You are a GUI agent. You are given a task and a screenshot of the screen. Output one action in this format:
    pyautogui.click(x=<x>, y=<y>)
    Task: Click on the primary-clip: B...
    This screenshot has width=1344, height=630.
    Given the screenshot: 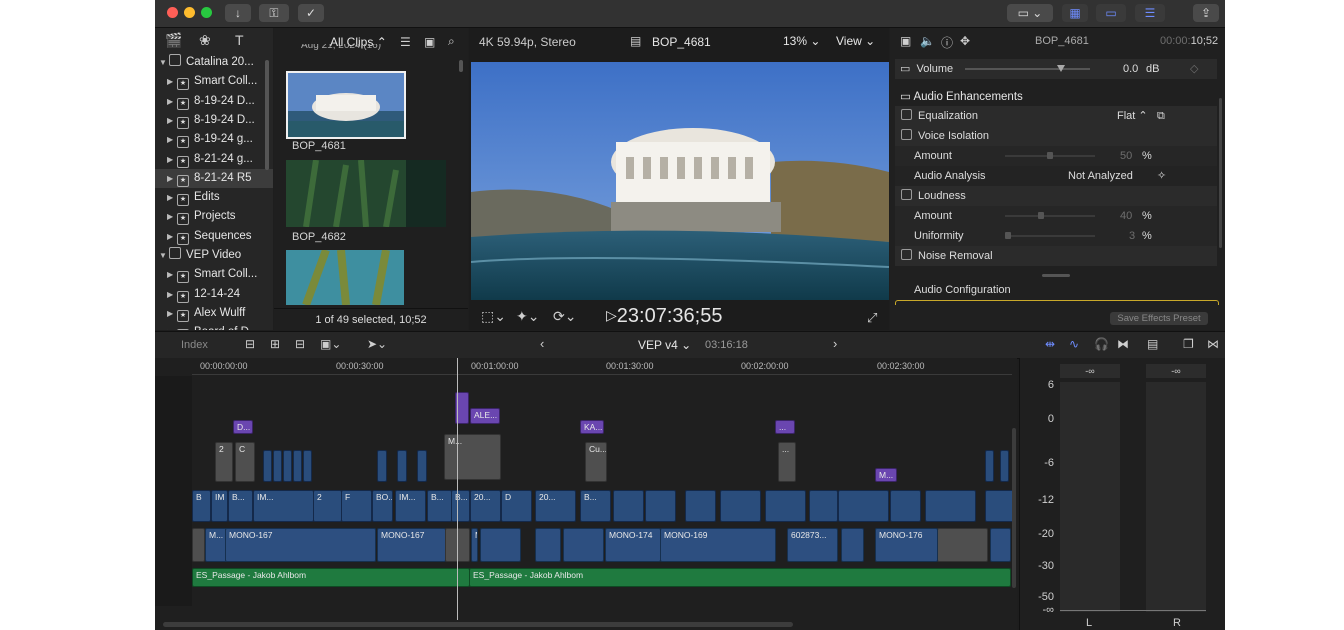 What is the action you would take?
    pyautogui.click(x=439, y=506)
    